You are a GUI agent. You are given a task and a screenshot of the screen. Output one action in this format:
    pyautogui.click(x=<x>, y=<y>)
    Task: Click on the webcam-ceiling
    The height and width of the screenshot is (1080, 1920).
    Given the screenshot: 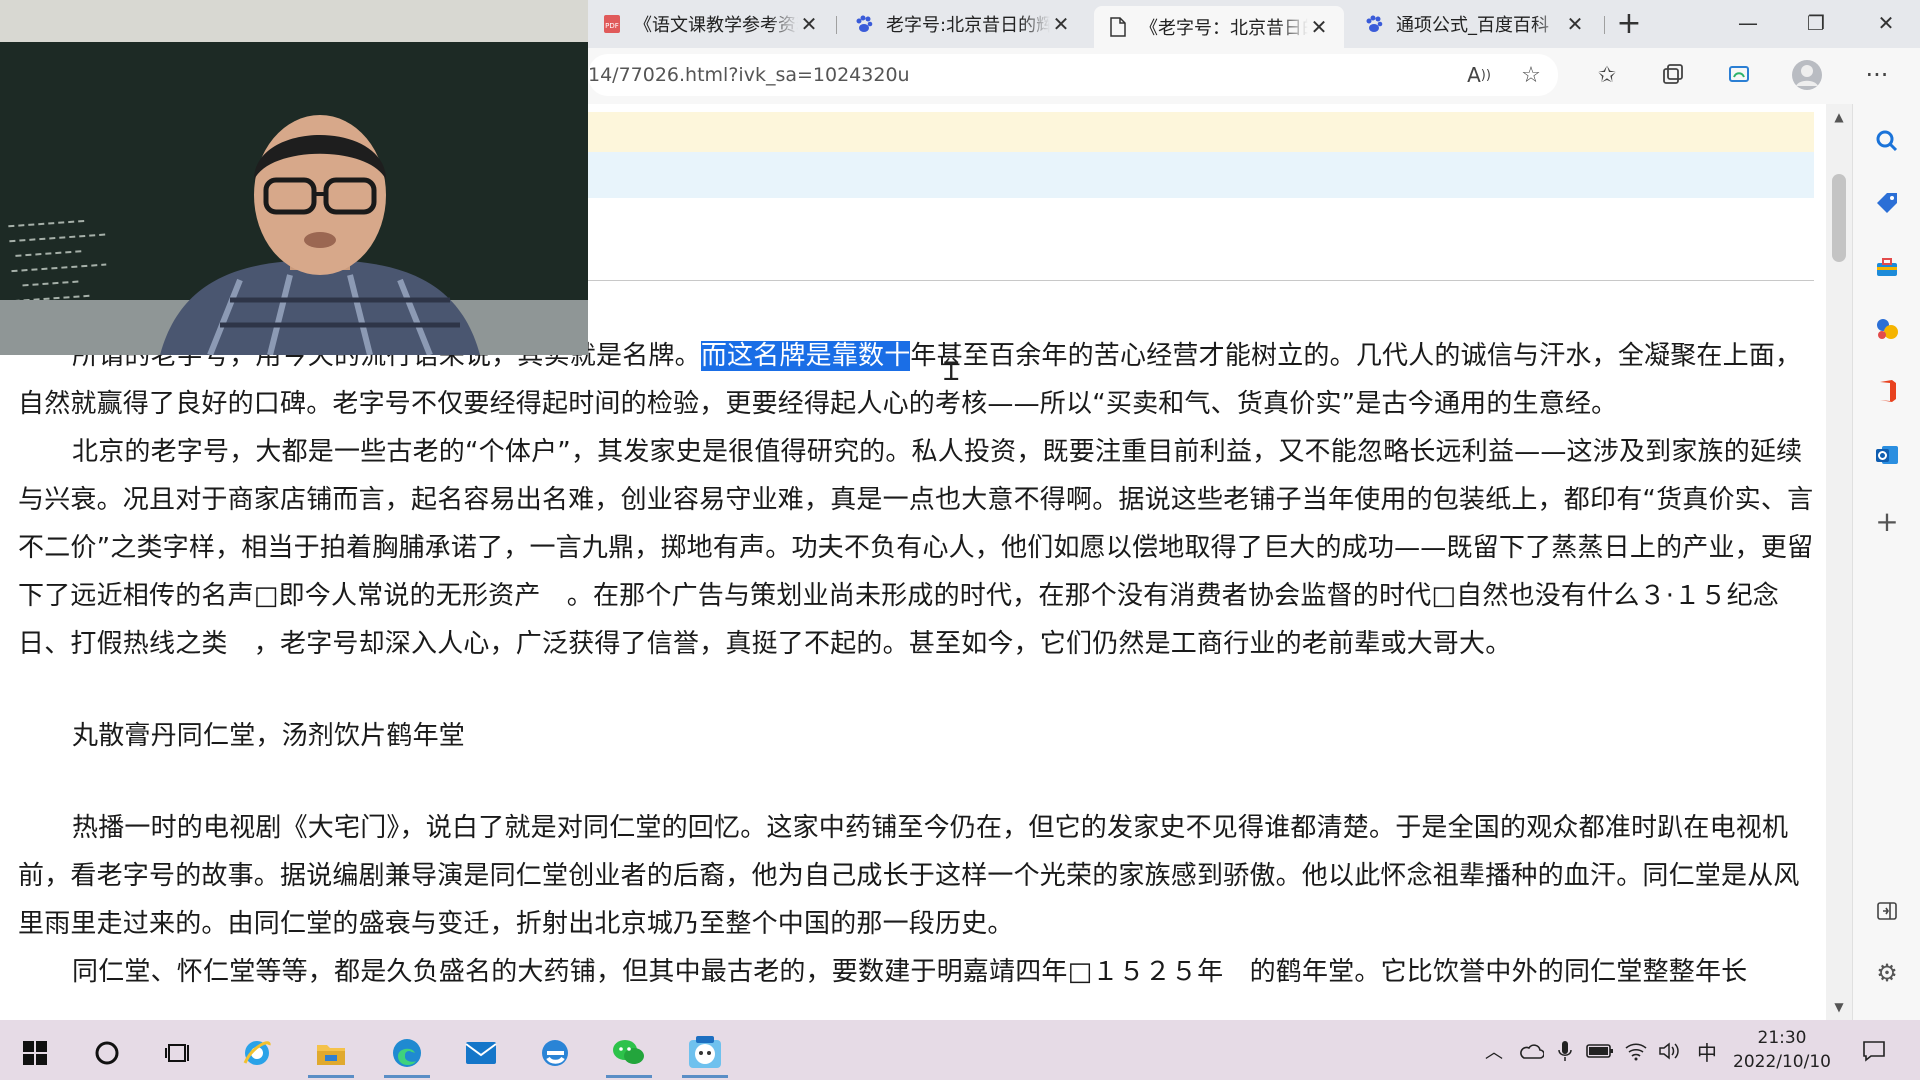 What is the action you would take?
    pyautogui.click(x=294, y=21)
    